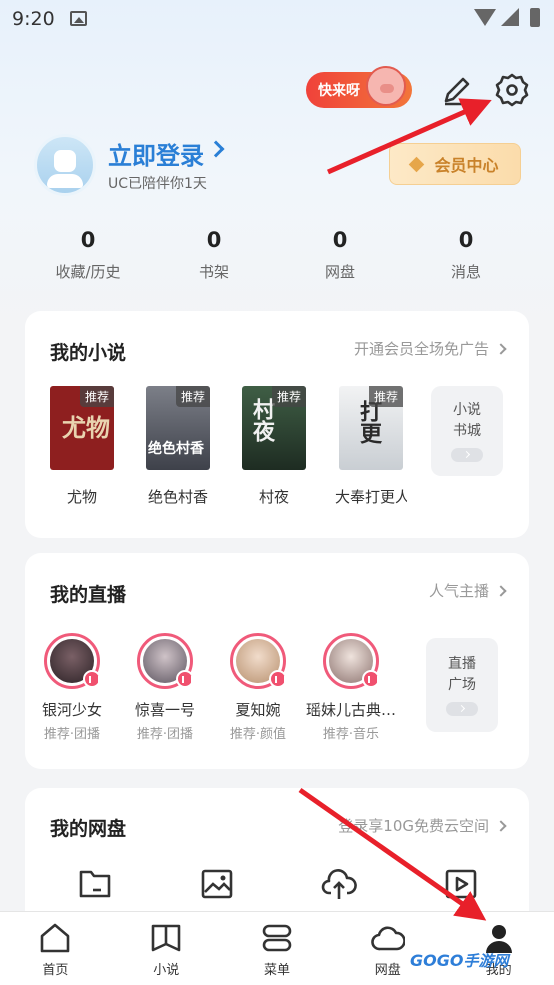  Describe the element at coordinates (33, 19) in the screenshot. I see `status-time: 9:20` at that location.